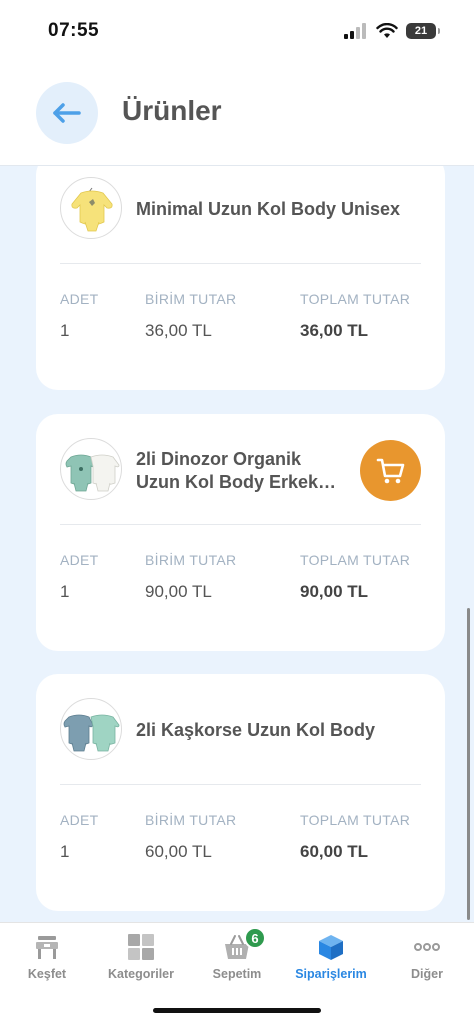 The image size is (474, 1024). Describe the element at coordinates (178, 591) in the screenshot. I see `unit-price-value: 90,00 TL` at that location.